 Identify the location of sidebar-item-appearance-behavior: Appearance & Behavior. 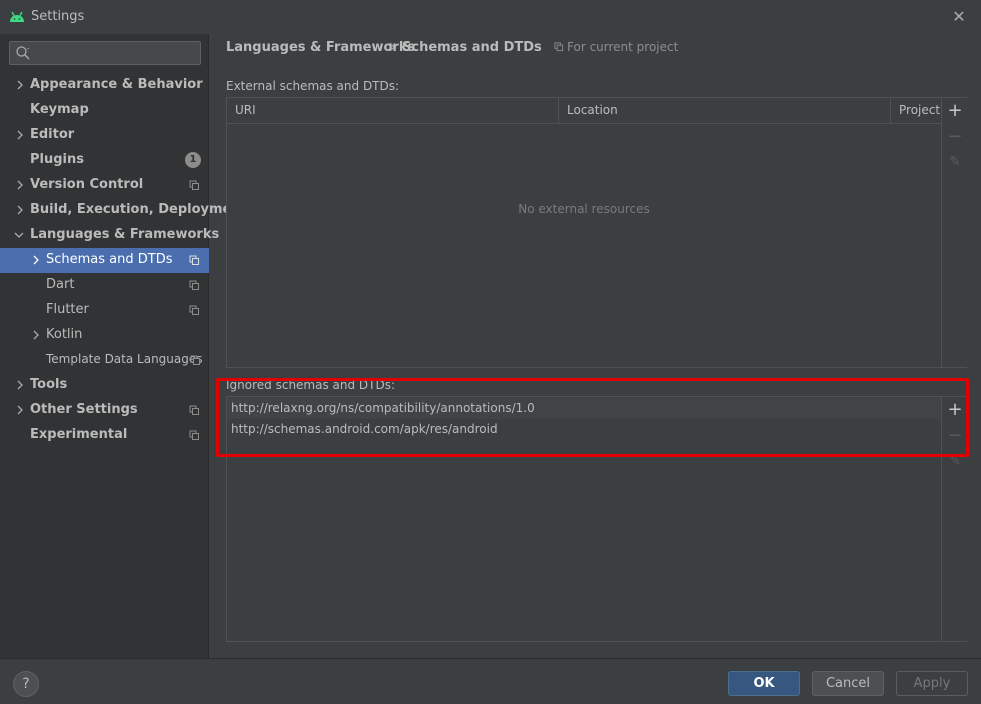
(104, 85).